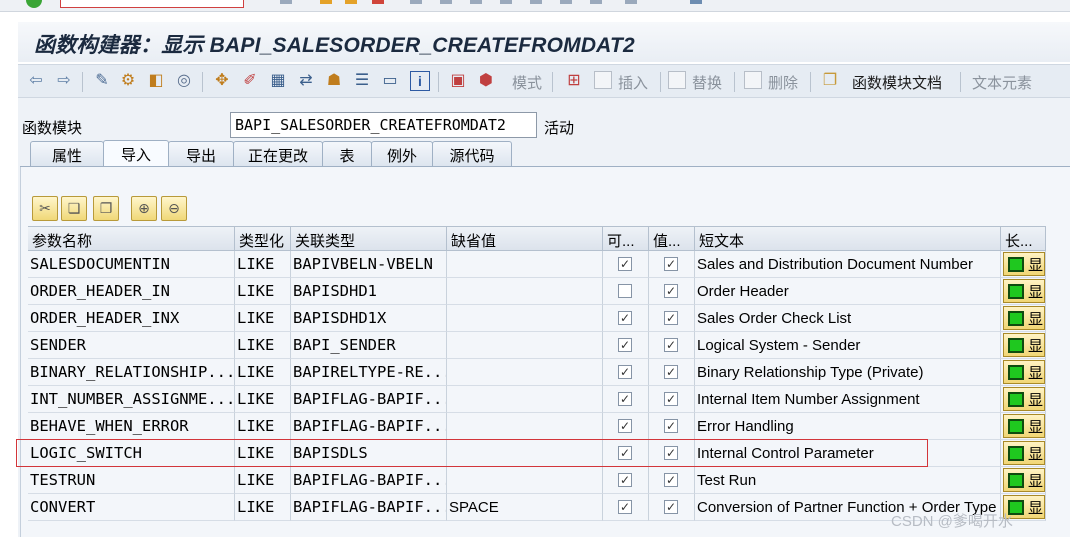 The height and width of the screenshot is (537, 1070). I want to click on documentation-icon: ❐, so click(830, 81).